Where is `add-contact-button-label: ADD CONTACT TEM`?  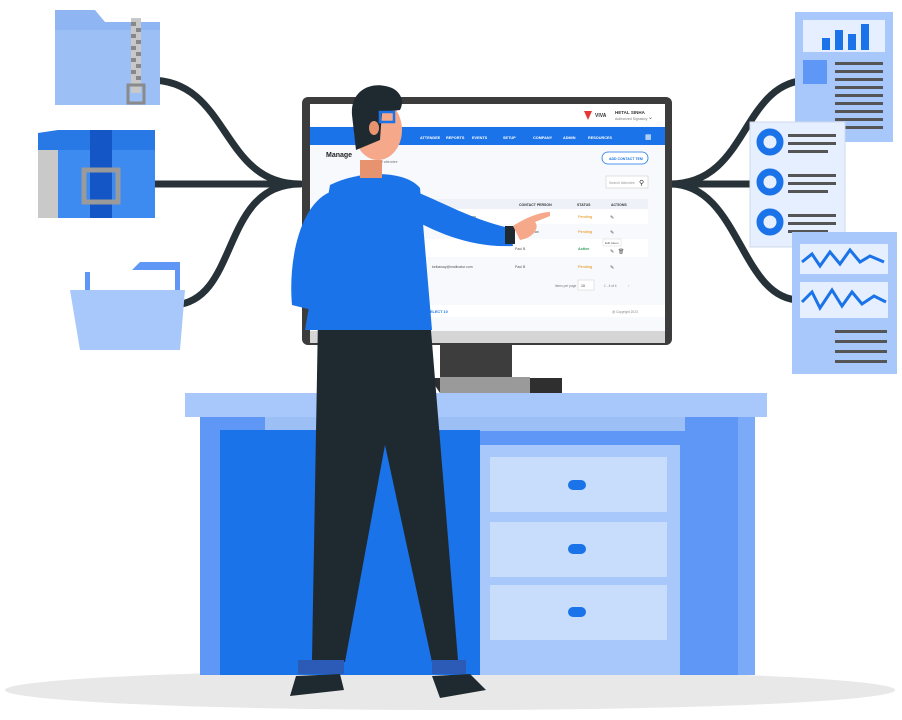 add-contact-button-label: ADD CONTACT TEM is located at coordinates (626, 159).